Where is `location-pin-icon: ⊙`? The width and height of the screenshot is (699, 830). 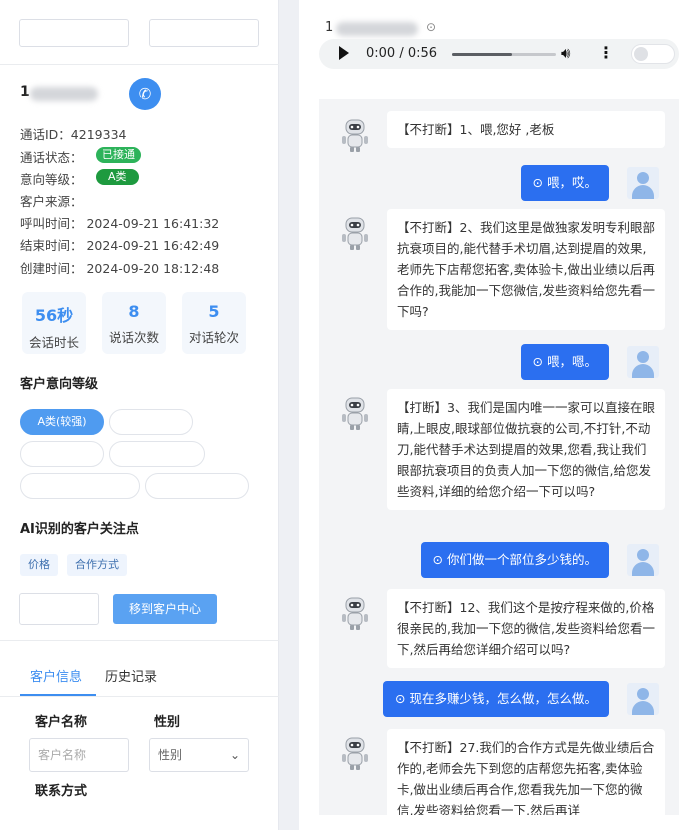 location-pin-icon: ⊙ is located at coordinates (431, 27).